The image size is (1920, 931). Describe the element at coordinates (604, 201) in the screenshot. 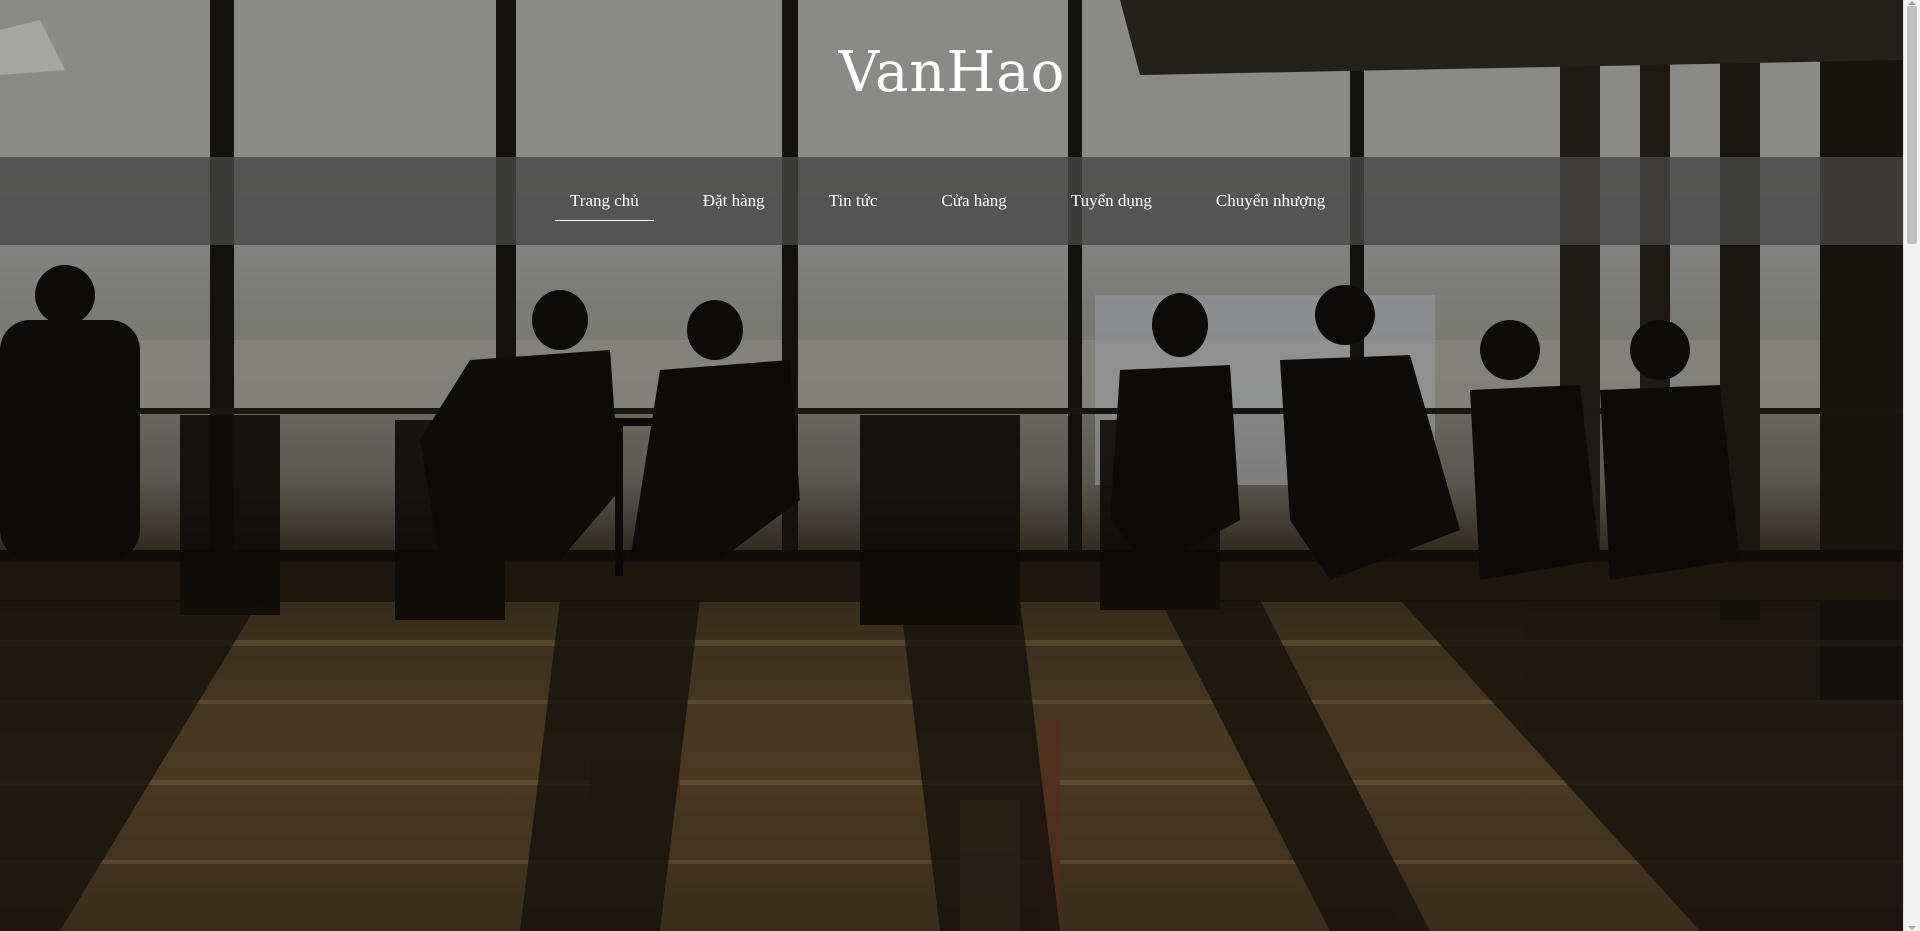

I see `nav-item-trang-chu: Trang chủ` at that location.